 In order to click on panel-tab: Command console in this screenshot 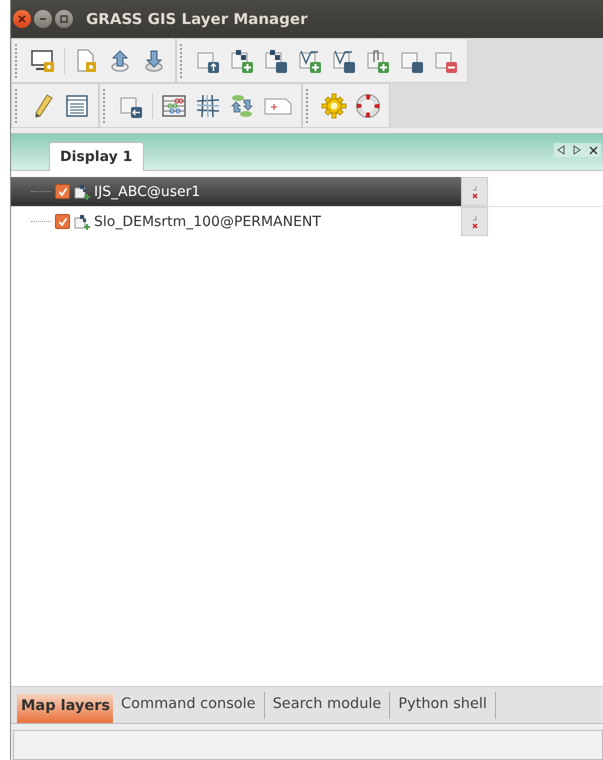, I will do `click(189, 705)`.